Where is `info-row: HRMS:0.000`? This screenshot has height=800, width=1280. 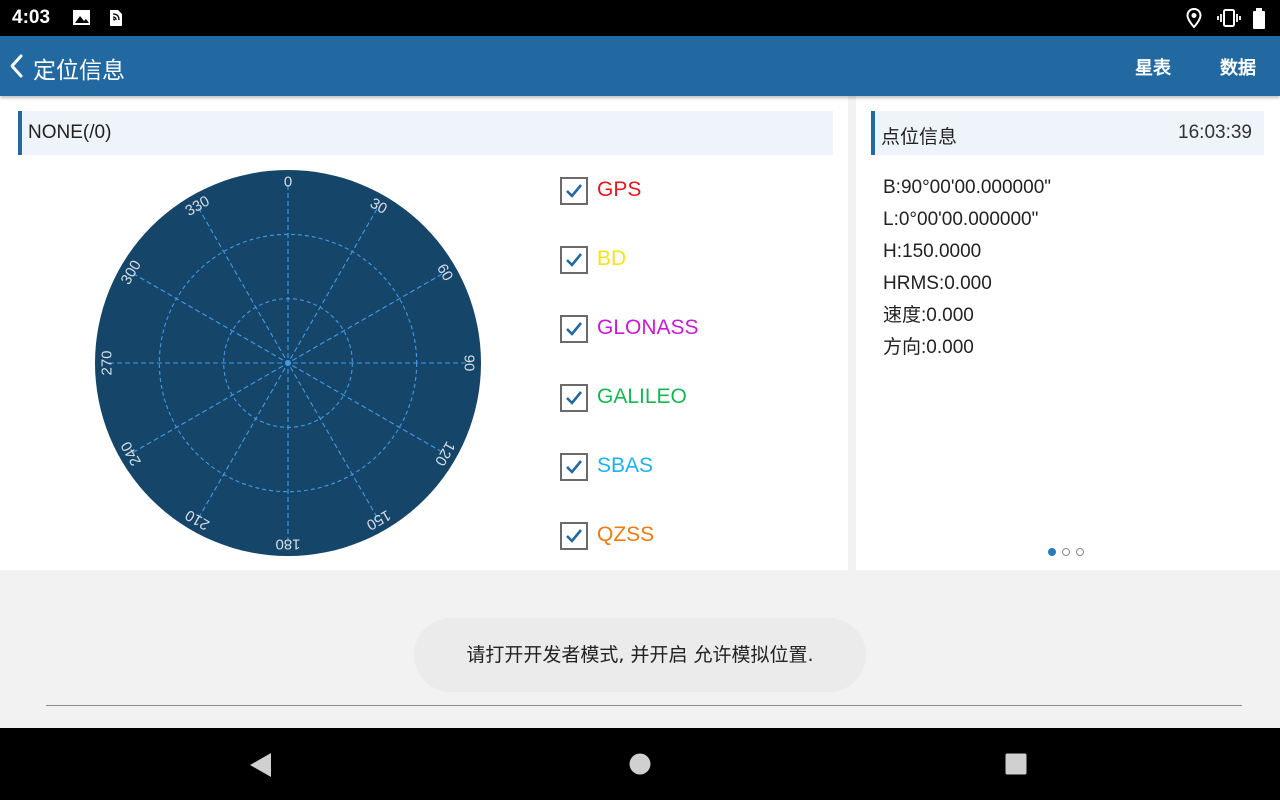
info-row: HRMS:0.000 is located at coordinates (967, 284).